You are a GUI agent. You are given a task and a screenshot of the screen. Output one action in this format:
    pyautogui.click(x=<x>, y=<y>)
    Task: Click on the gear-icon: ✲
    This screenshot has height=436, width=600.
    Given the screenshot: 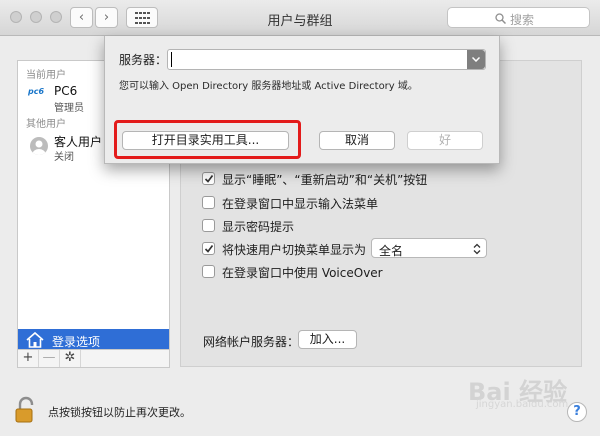 What is the action you would take?
    pyautogui.click(x=70, y=358)
    